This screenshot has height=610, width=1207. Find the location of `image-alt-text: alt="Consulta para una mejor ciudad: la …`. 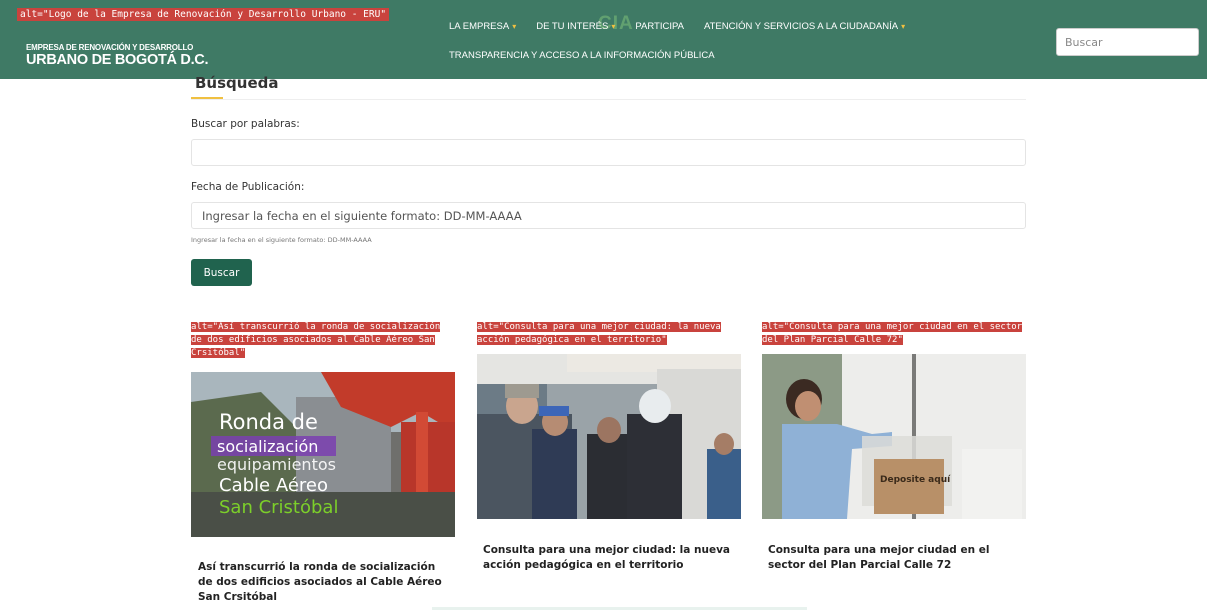

image-alt-text: alt="Consulta para una mejor ciudad: la … is located at coordinates (599, 333).